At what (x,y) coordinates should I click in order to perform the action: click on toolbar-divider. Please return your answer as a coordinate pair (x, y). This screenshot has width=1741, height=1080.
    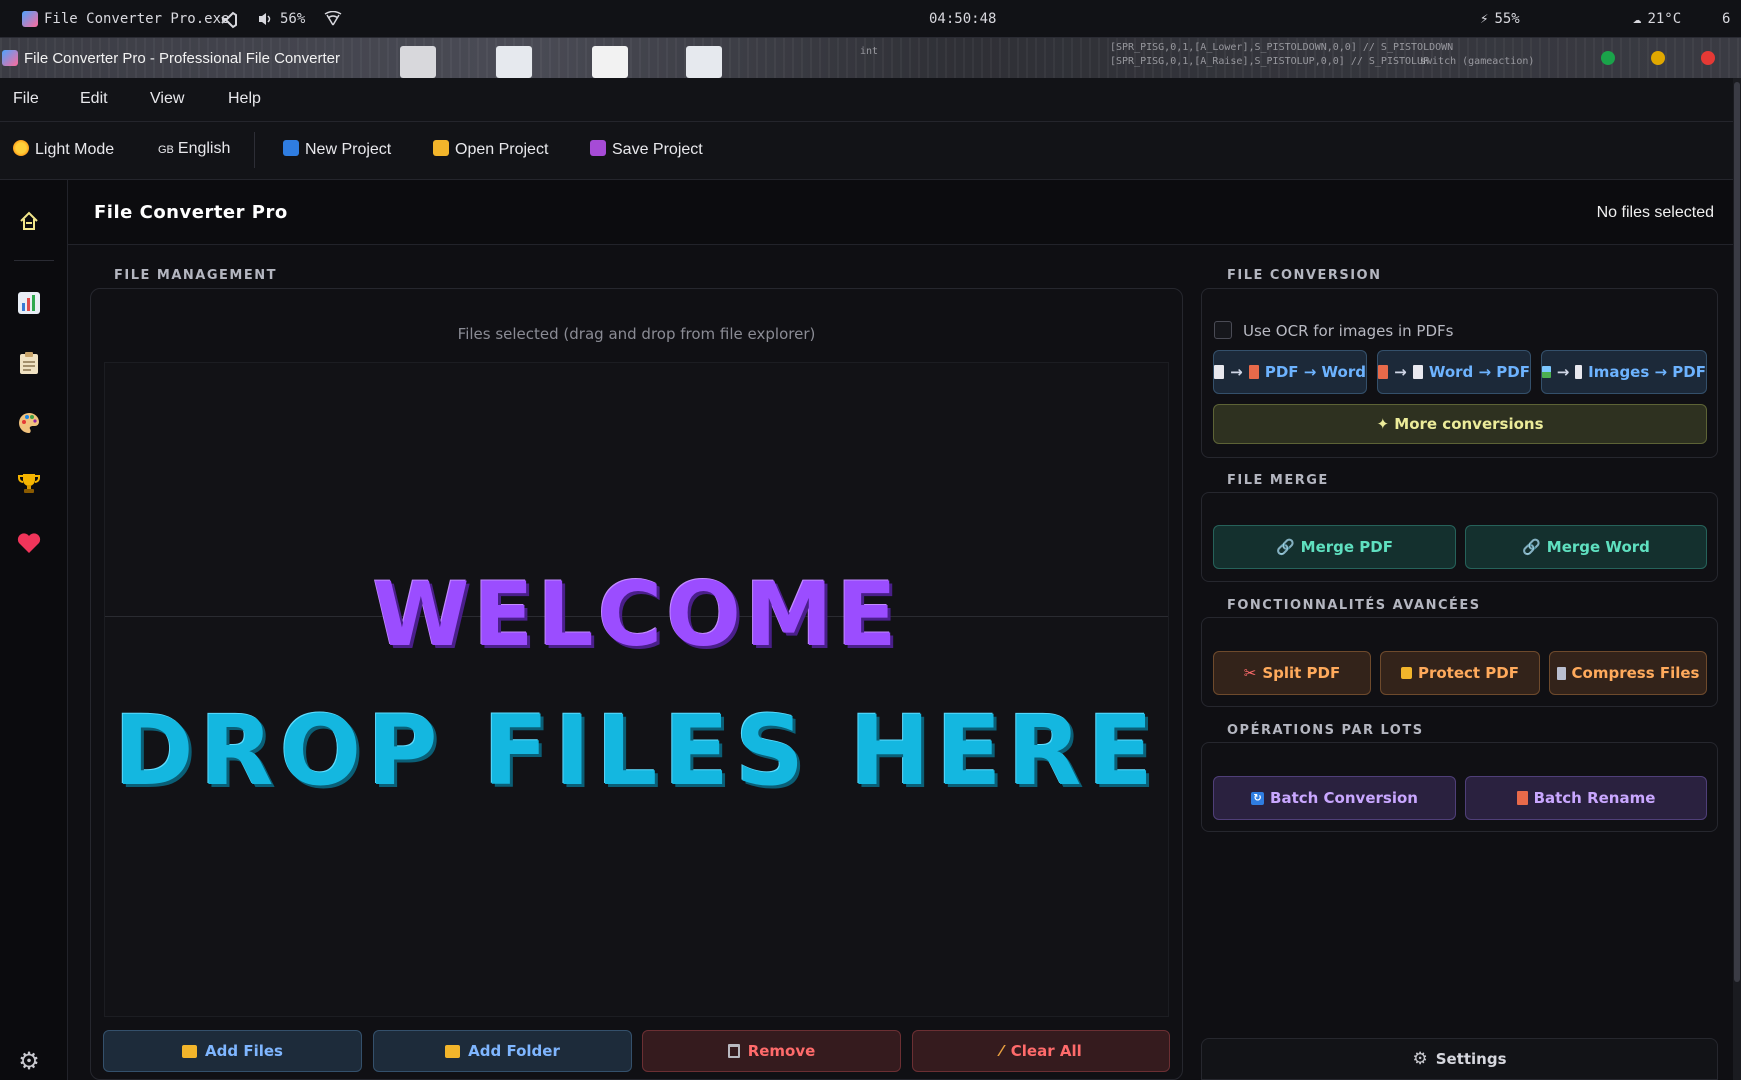
    Looking at the image, I should click on (254, 150).